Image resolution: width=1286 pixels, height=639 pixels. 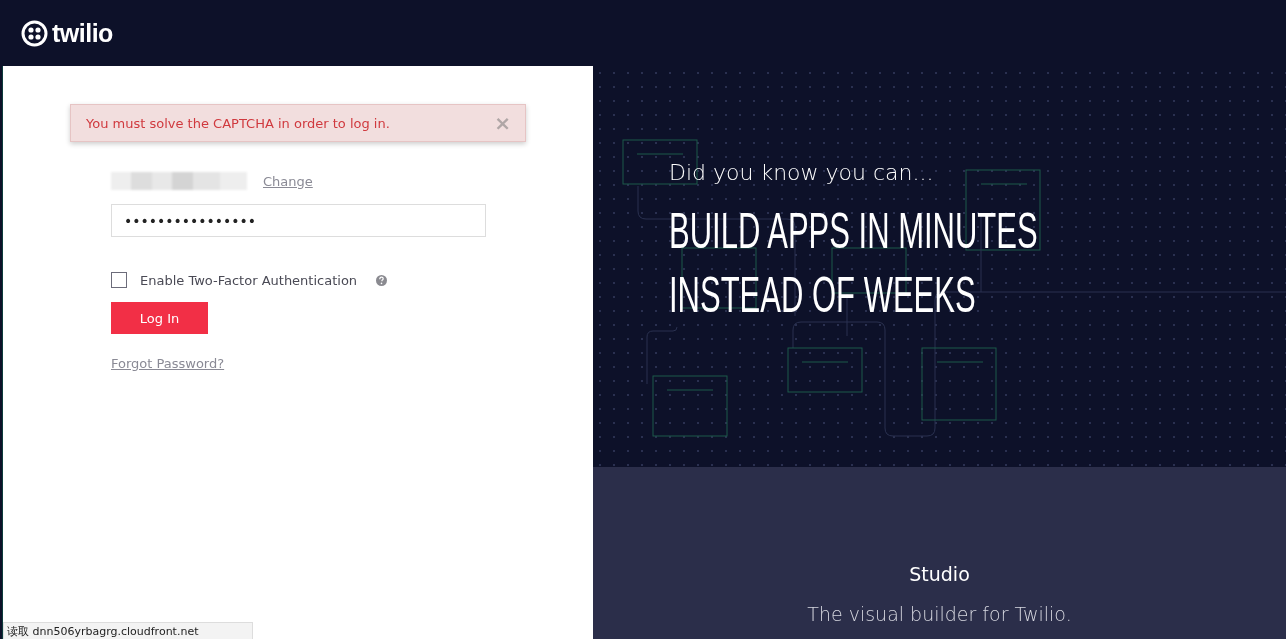 What do you see at coordinates (119, 280) in the screenshot?
I see `two-factor-checkbox` at bounding box center [119, 280].